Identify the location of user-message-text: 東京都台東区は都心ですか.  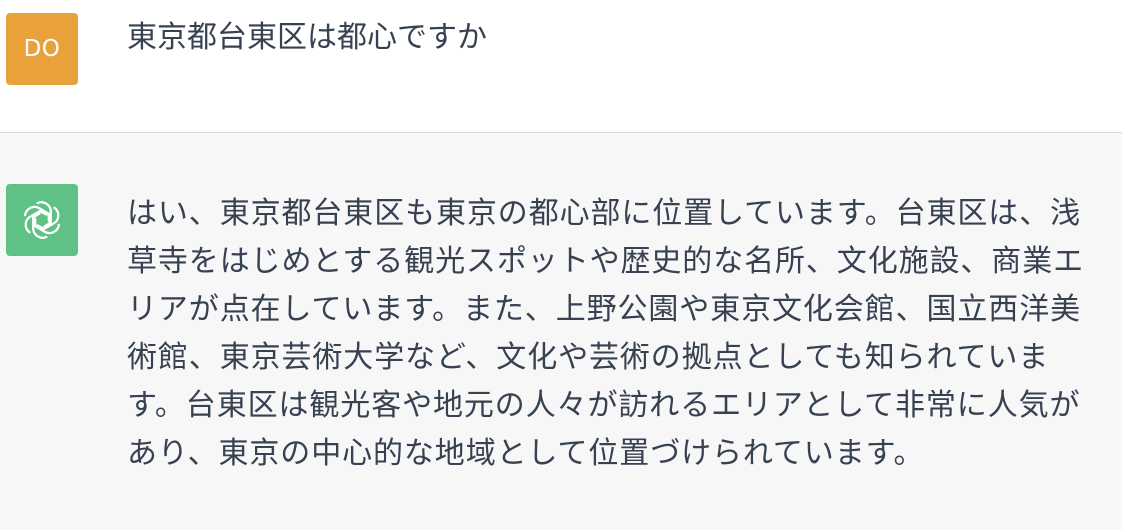
(307, 37).